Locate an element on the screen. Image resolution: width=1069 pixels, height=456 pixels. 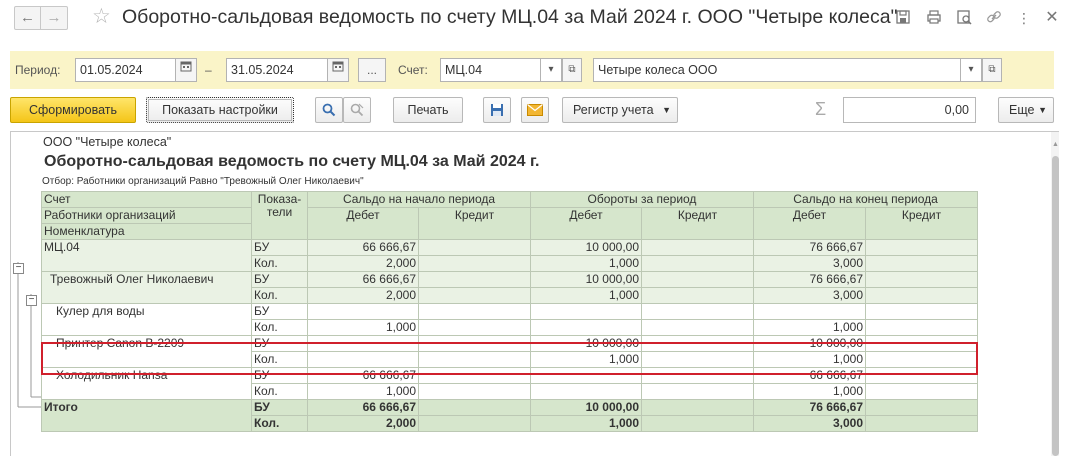
row-name: МЦ.04 is located at coordinates (146, 255).